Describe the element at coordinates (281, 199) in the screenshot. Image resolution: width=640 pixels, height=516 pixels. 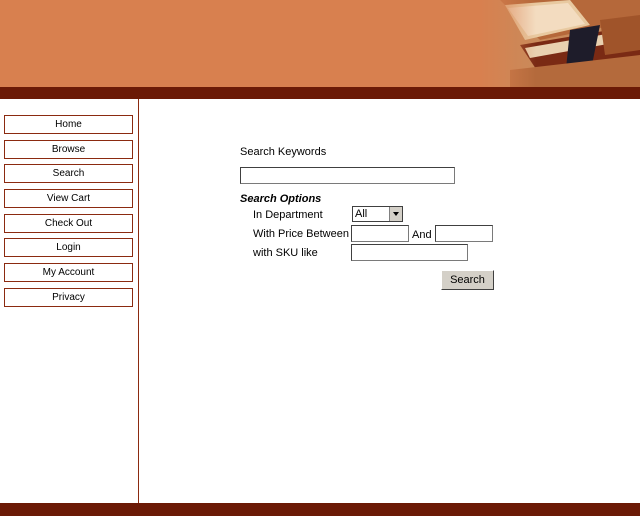
I see `search-options-title: Search Options` at that location.